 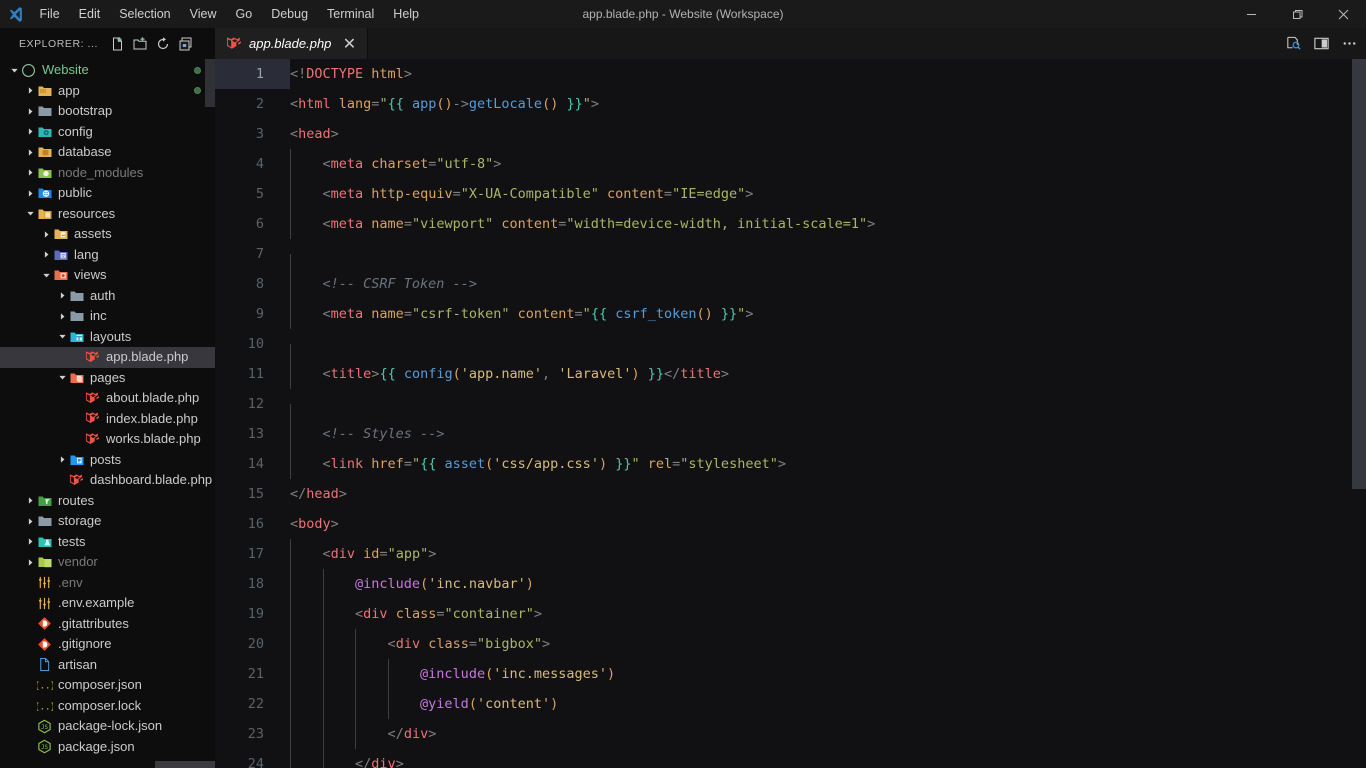 I want to click on tree-folder-views: views, so click(x=107, y=275).